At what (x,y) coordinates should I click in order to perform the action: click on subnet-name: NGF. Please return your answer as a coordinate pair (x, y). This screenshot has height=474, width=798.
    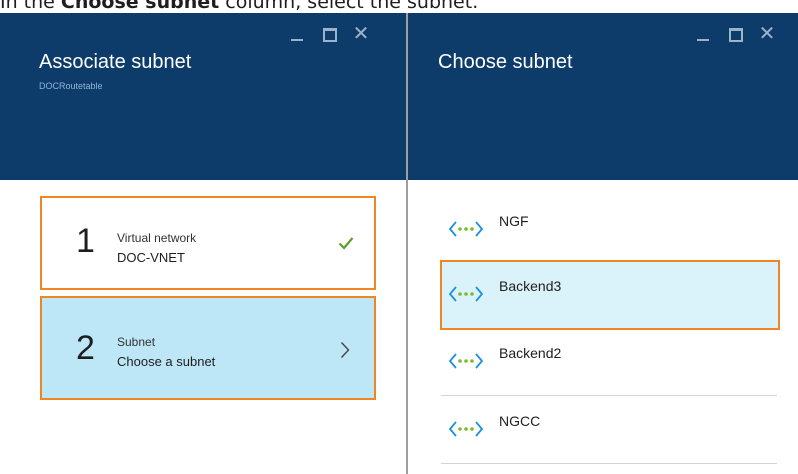
    Looking at the image, I should click on (514, 221).